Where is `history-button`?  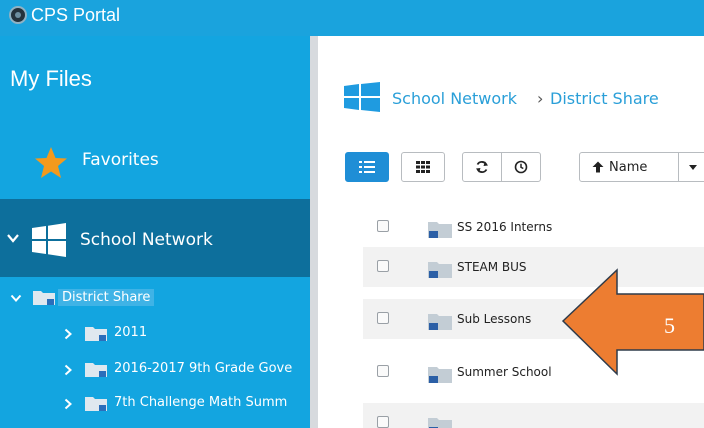
history-button is located at coordinates (521, 167).